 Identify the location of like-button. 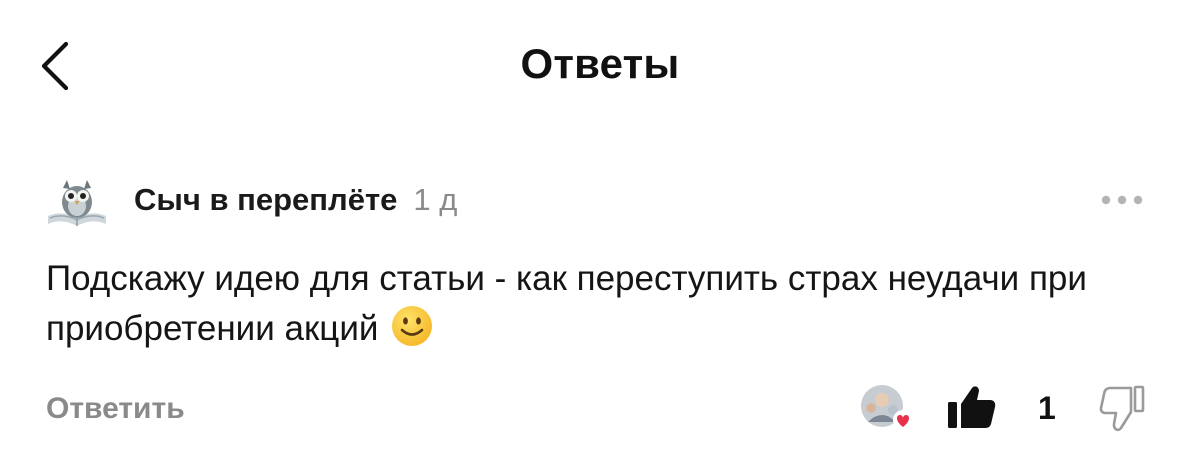
(971, 407).